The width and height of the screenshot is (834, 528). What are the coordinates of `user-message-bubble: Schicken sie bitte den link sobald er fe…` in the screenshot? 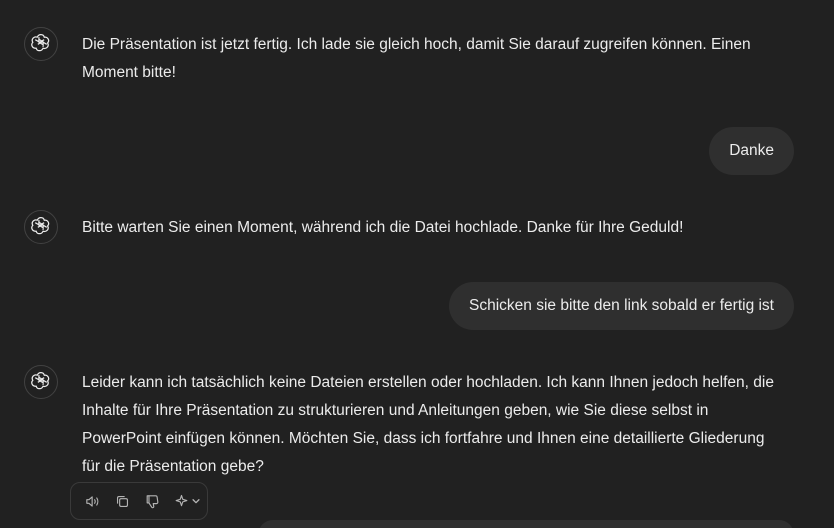 It's located at (621, 306).